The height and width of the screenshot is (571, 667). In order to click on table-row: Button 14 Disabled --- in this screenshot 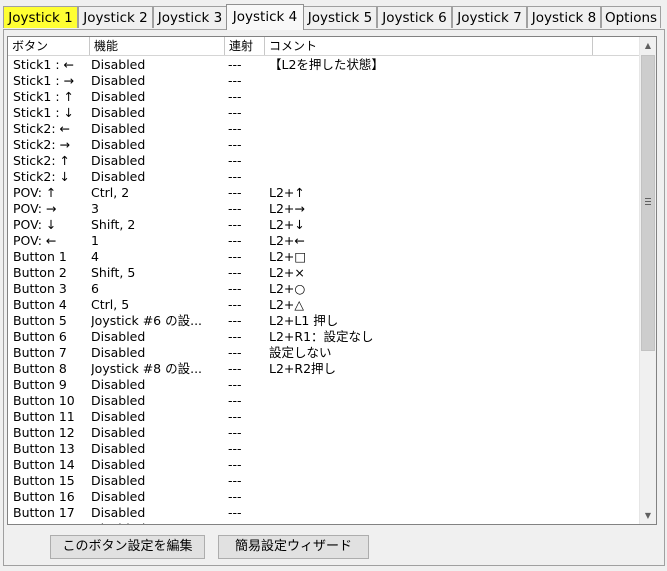, I will do `click(323, 465)`.